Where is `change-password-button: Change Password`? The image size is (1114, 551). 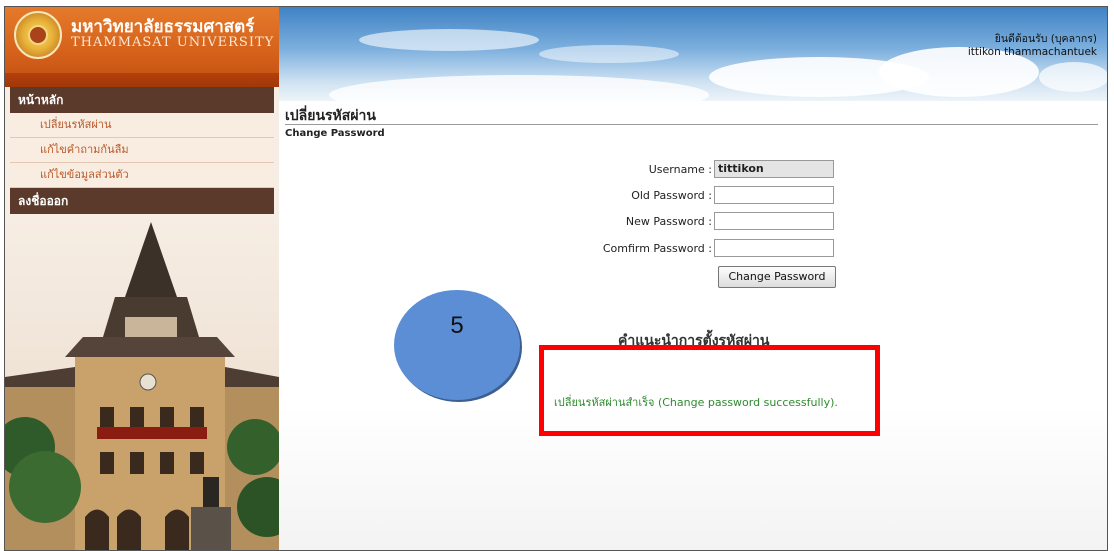
change-password-button: Change Password is located at coordinates (777, 277).